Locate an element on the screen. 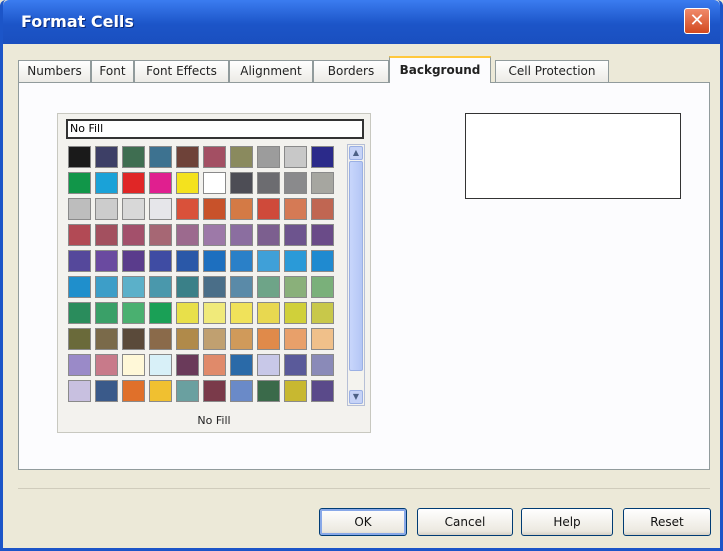 This screenshot has width=723, height=551. ok-button: OK is located at coordinates (363, 522).